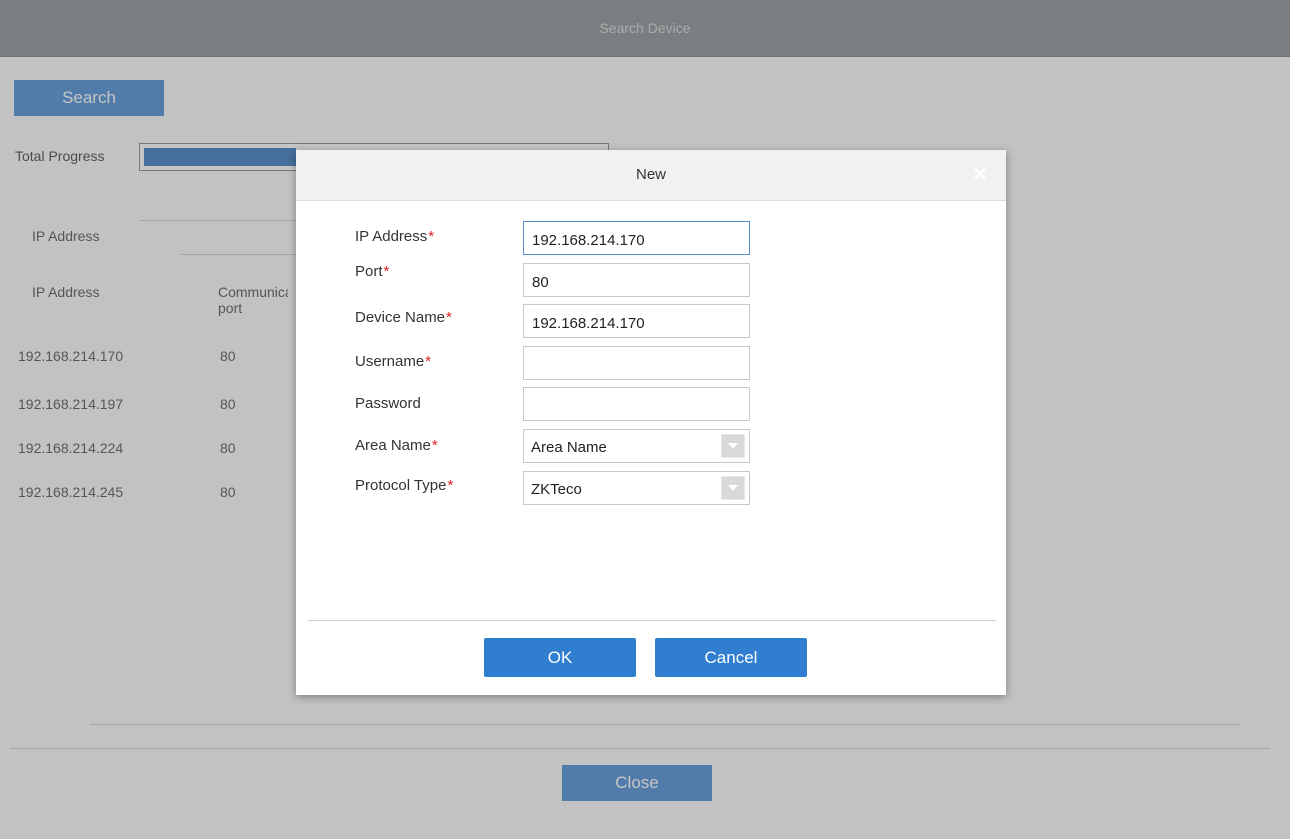  I want to click on ip-address-input, so click(636, 238).